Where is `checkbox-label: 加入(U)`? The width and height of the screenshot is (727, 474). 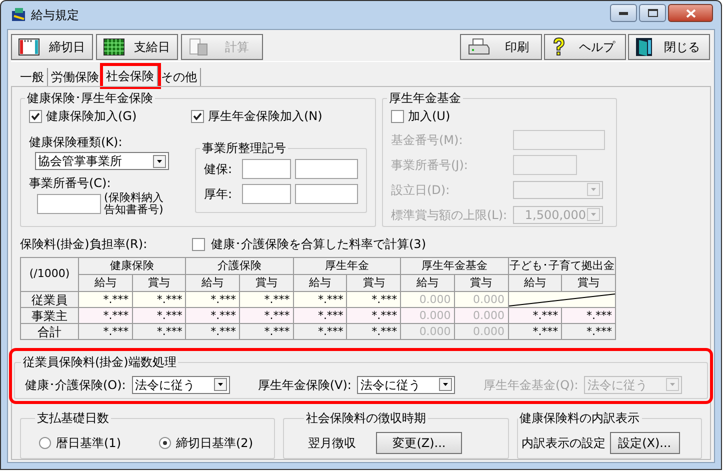
checkbox-label: 加入(U) is located at coordinates (429, 116).